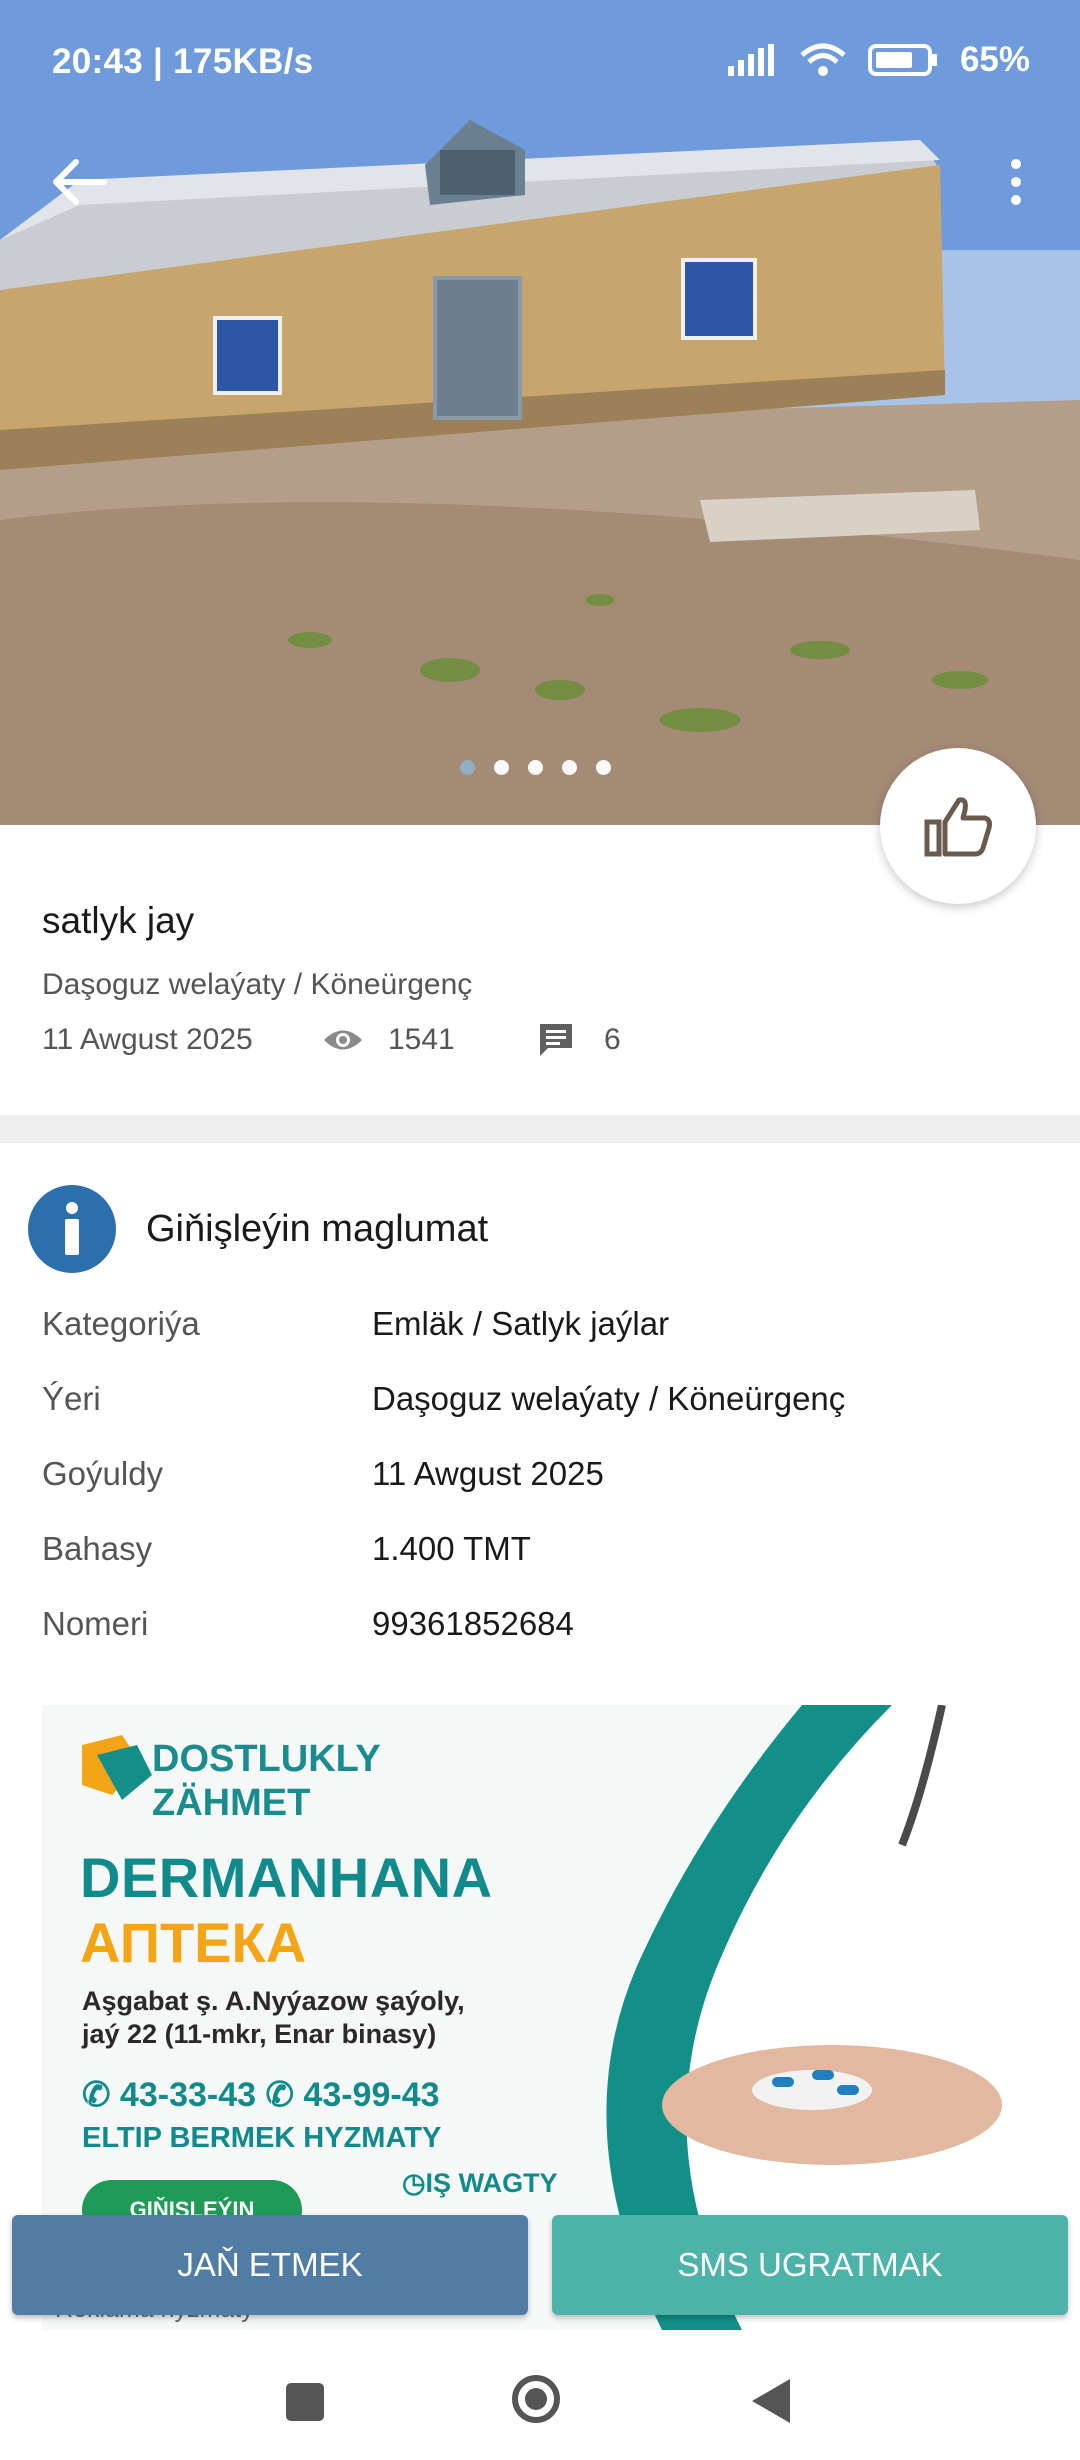  Describe the element at coordinates (266, 1759) in the screenshot. I see `ad-brand-line1: DOSTLUKLY` at that location.